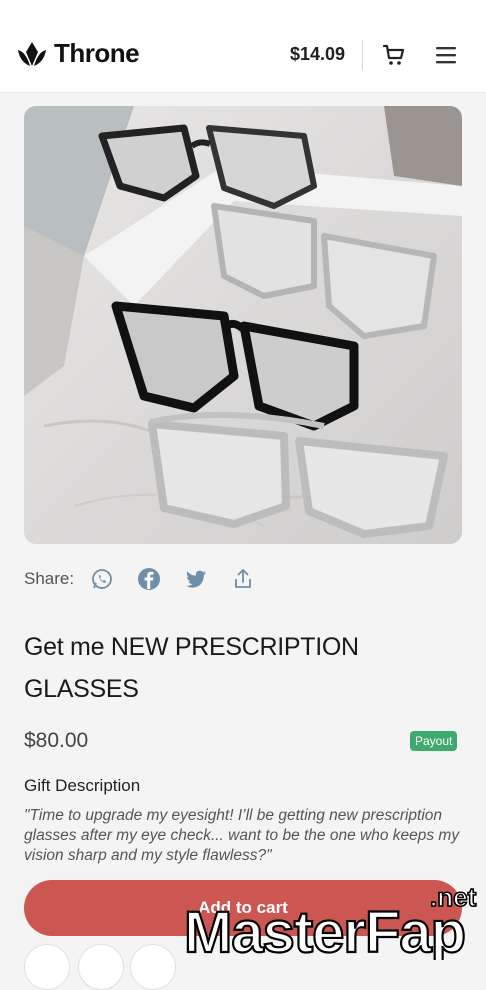 The width and height of the screenshot is (486, 990). I want to click on payout-badge: Payout, so click(434, 741).